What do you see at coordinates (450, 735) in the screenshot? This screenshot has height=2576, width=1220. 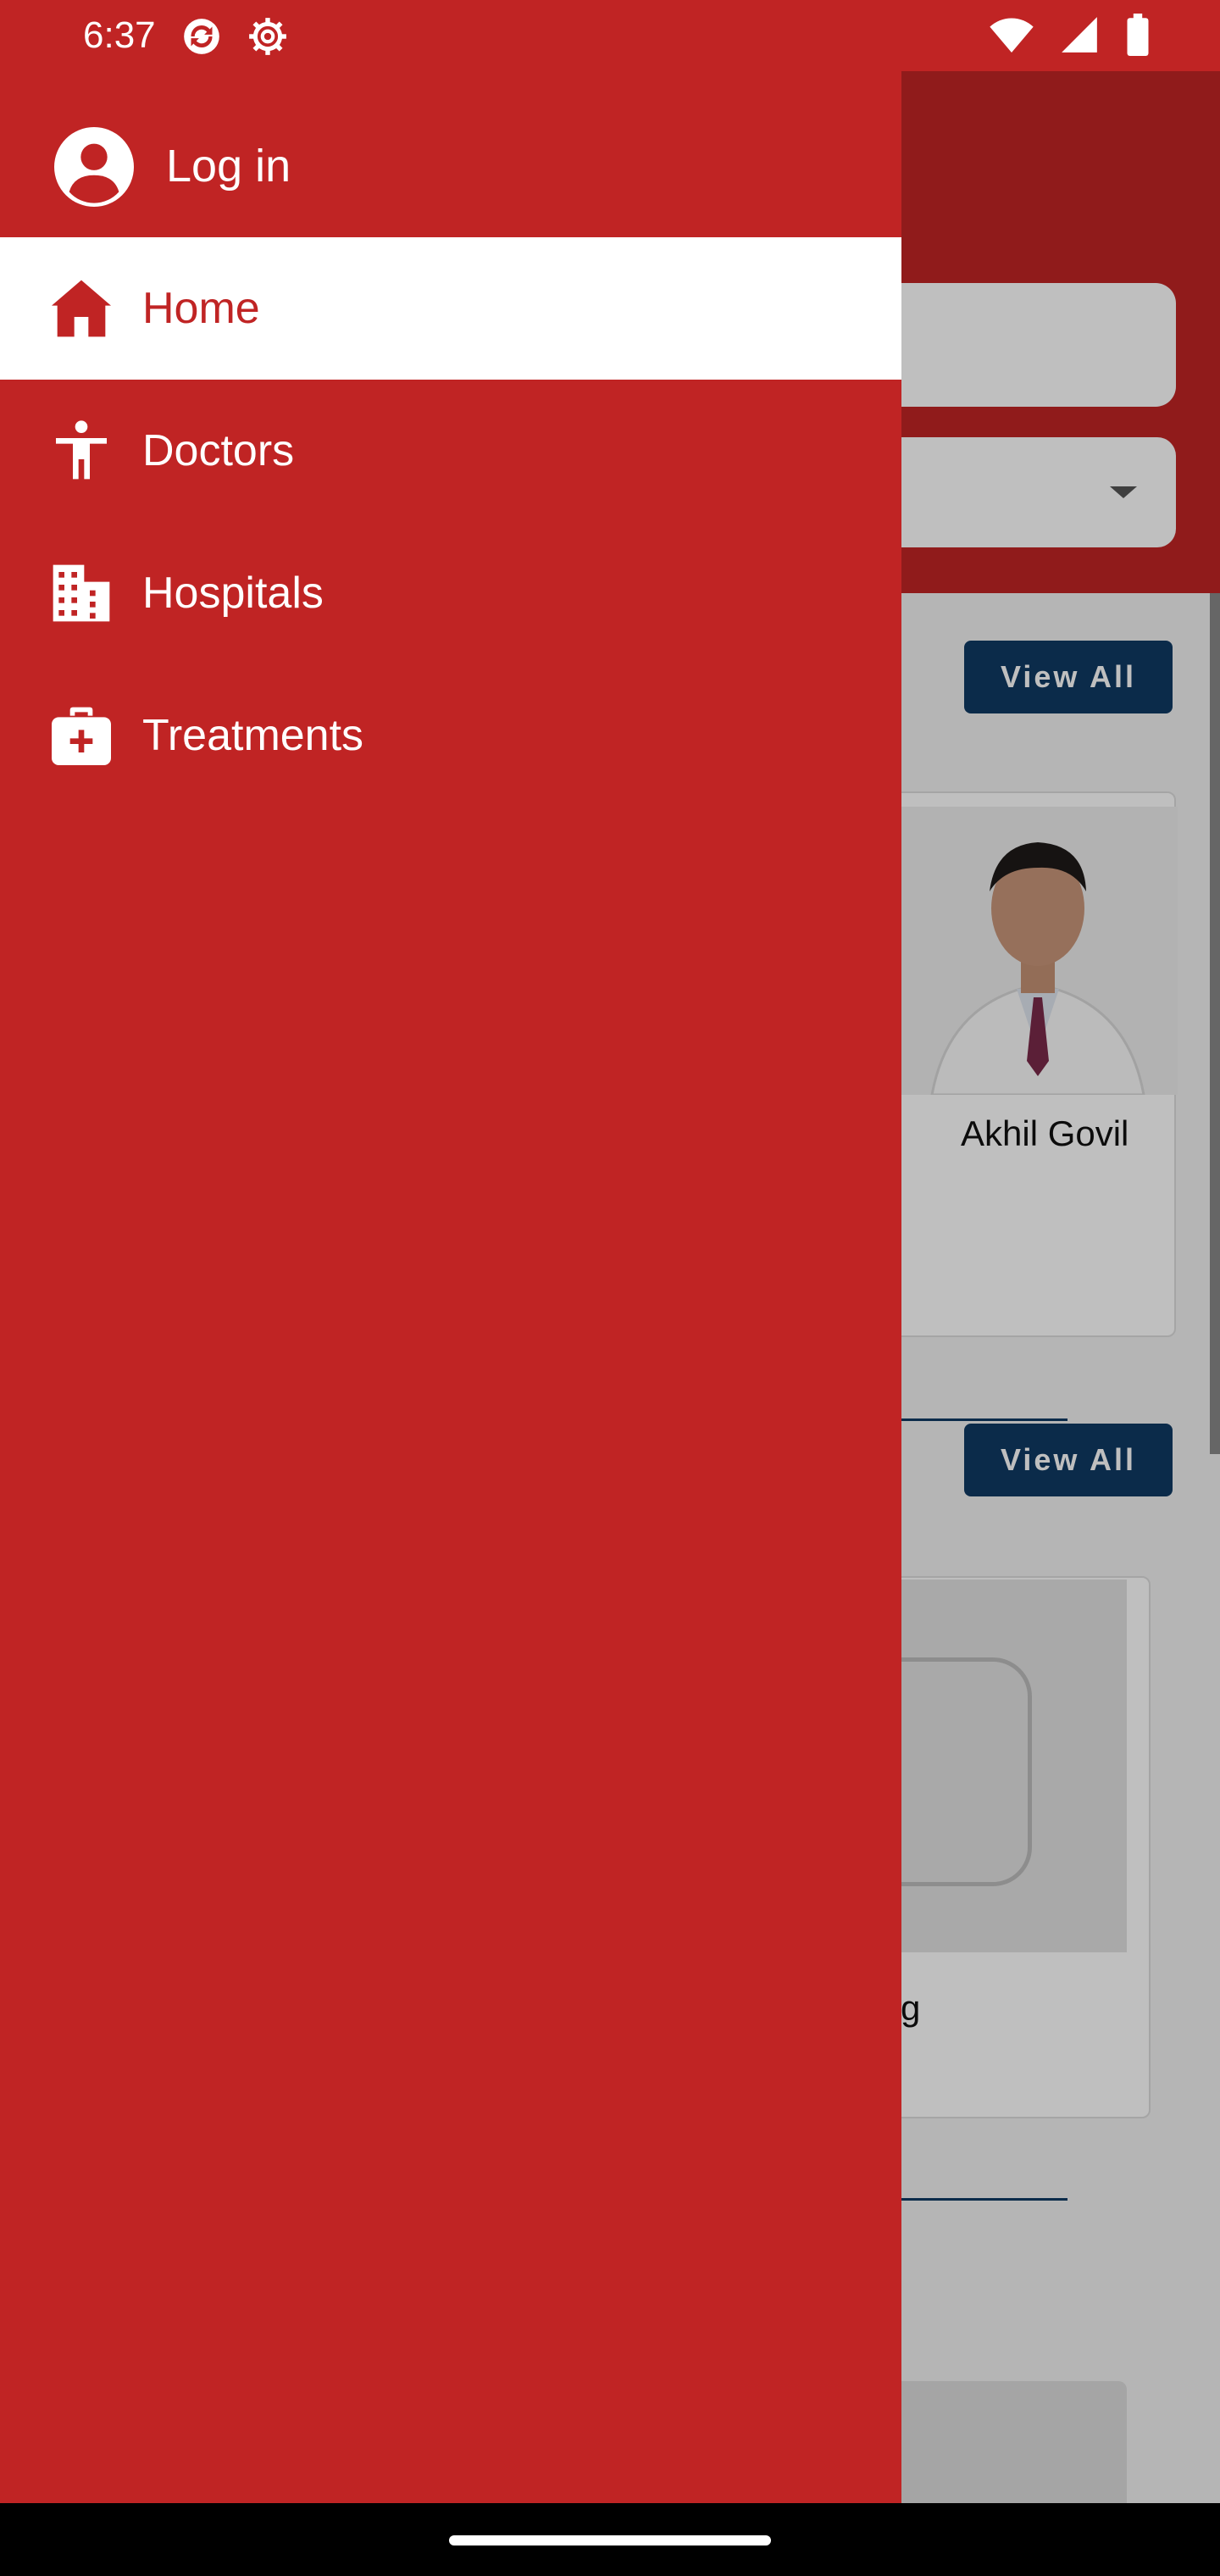 I see `drawer-item-treatments: Treatments` at bounding box center [450, 735].